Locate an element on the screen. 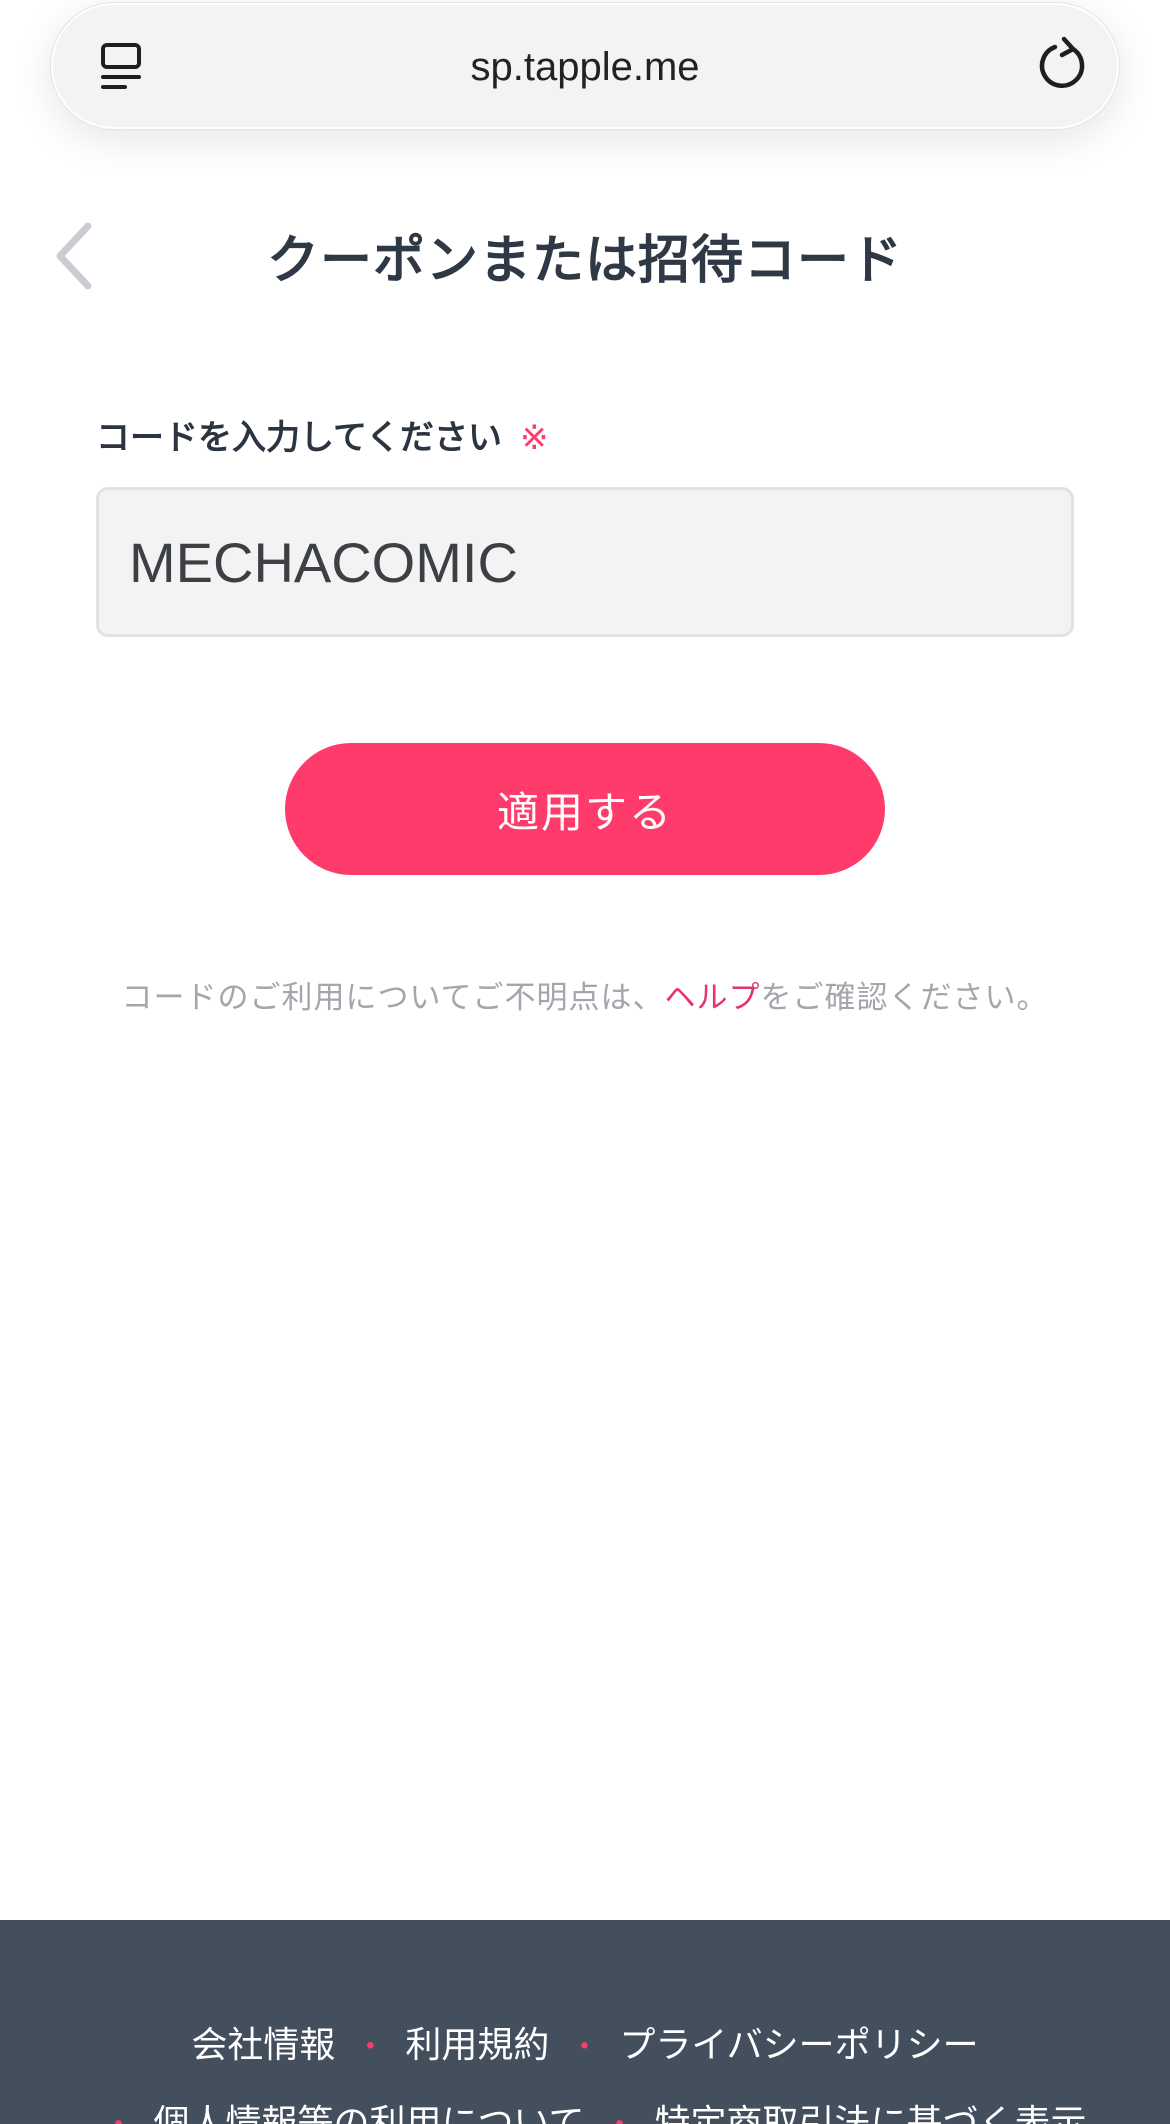  footer-link-privacy: プライバシーポリシー is located at coordinates (798, 2045).